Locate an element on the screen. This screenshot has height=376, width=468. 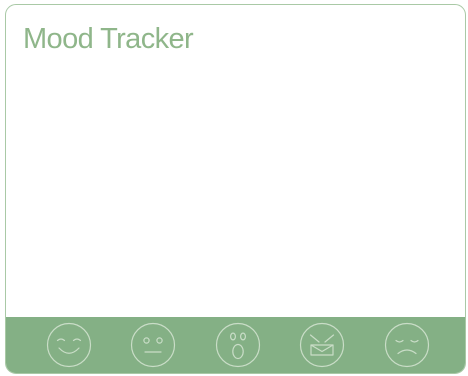
mood-button-sad is located at coordinates (407, 345).